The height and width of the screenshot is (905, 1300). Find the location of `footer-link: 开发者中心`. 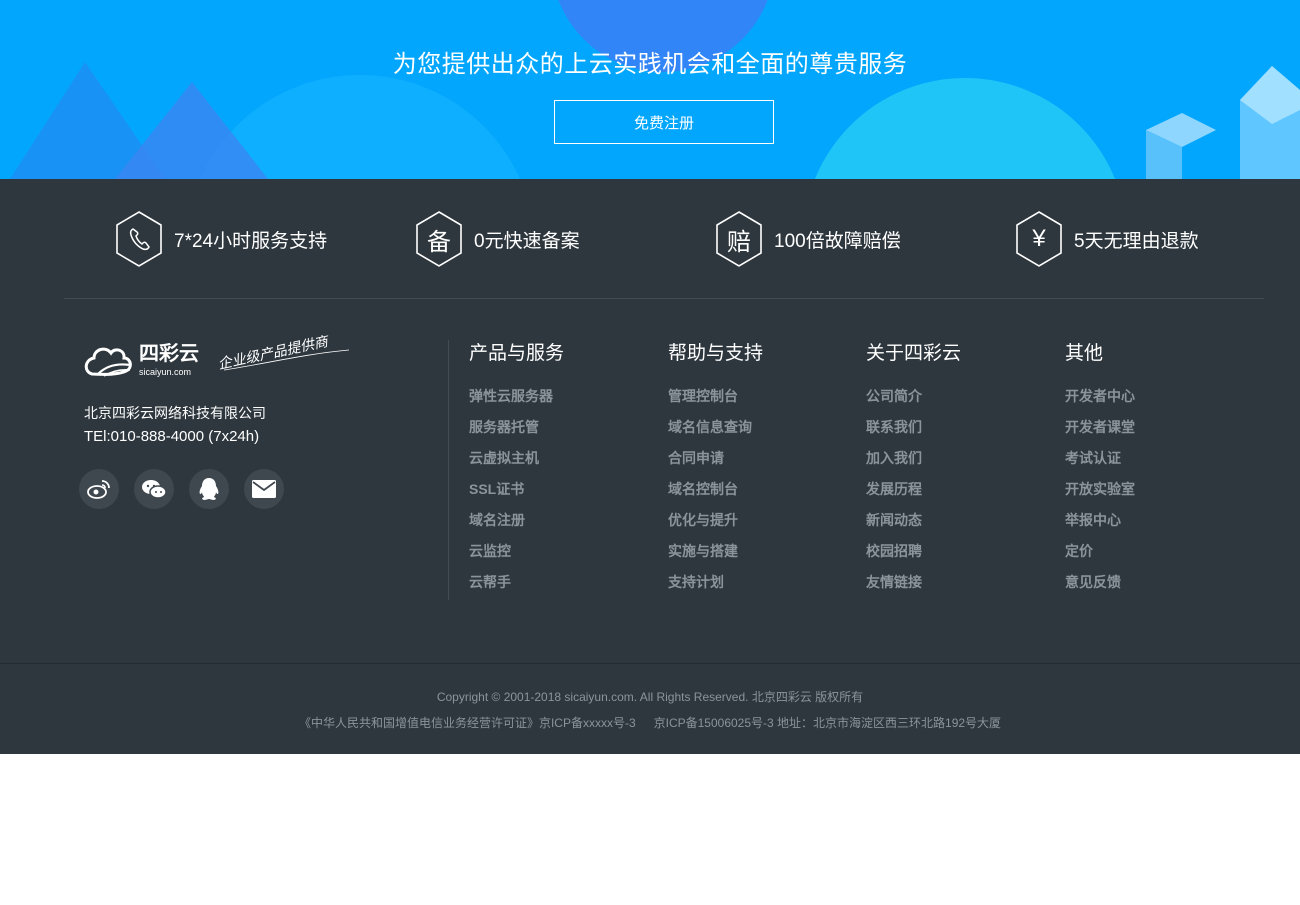

footer-link: 开发者中心 is located at coordinates (1100, 402).